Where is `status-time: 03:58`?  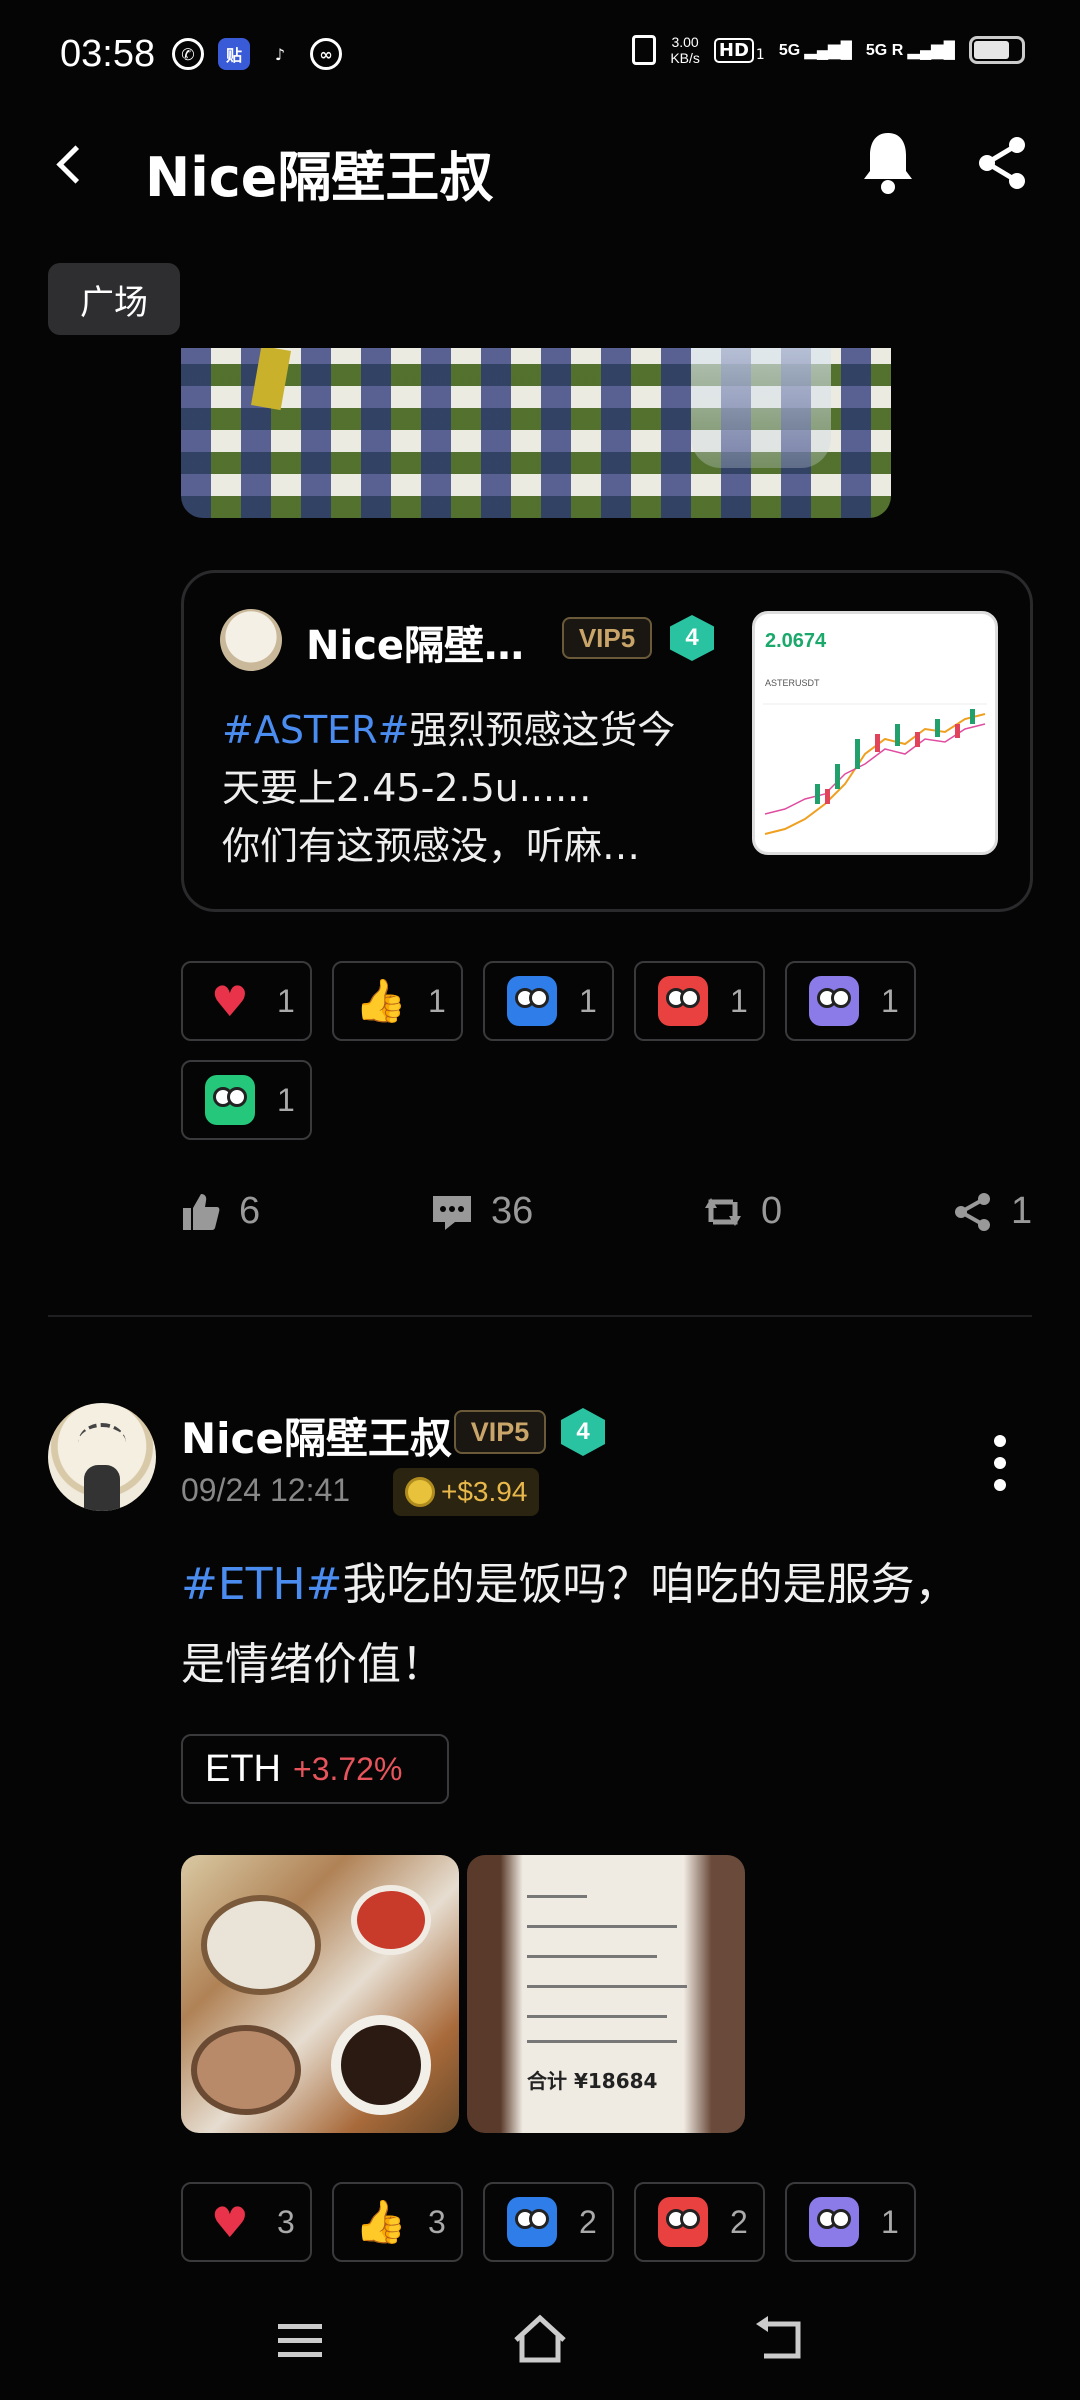
status-time: 03:58 is located at coordinates (108, 54).